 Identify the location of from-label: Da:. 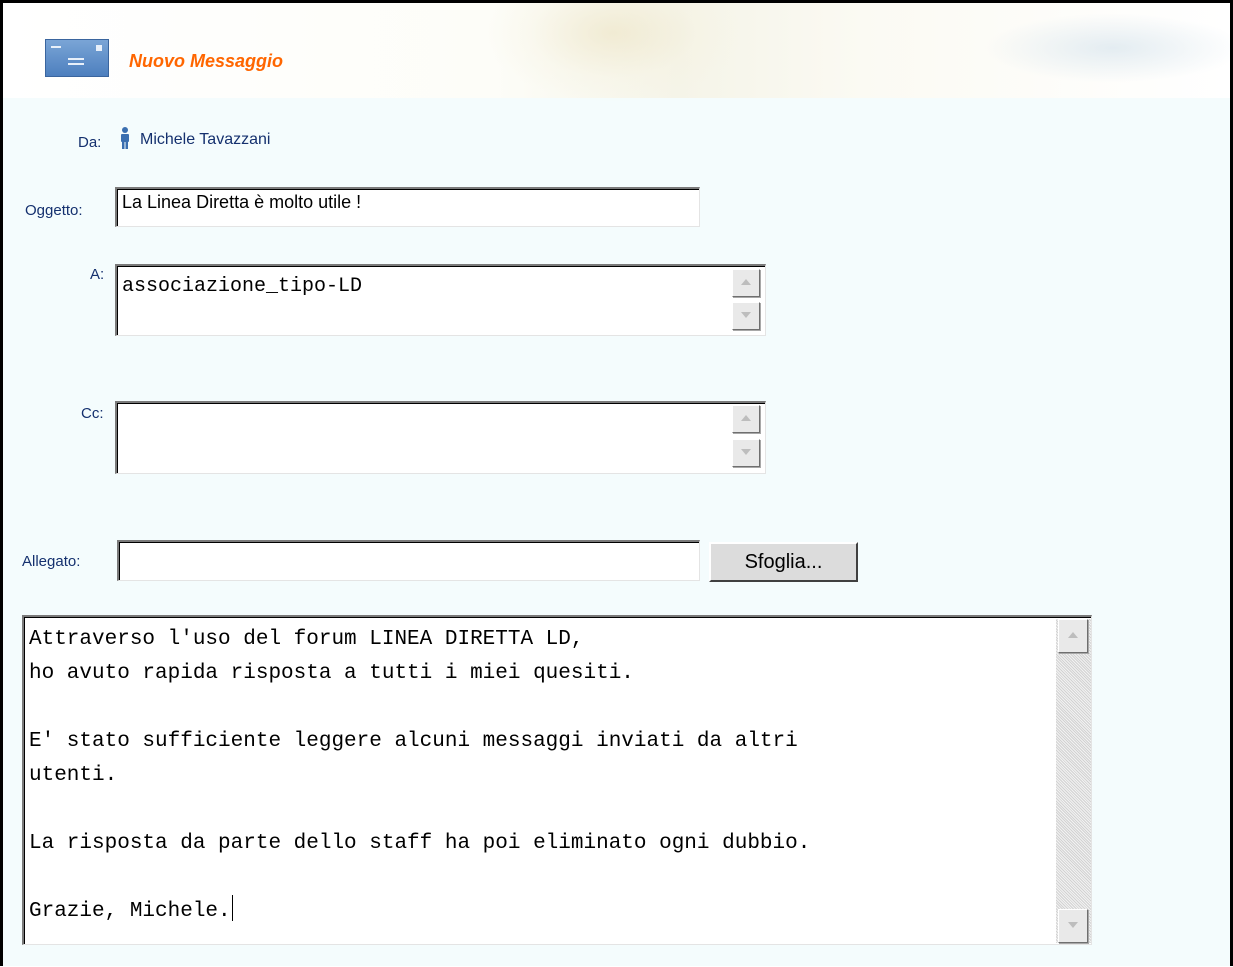
(90, 142).